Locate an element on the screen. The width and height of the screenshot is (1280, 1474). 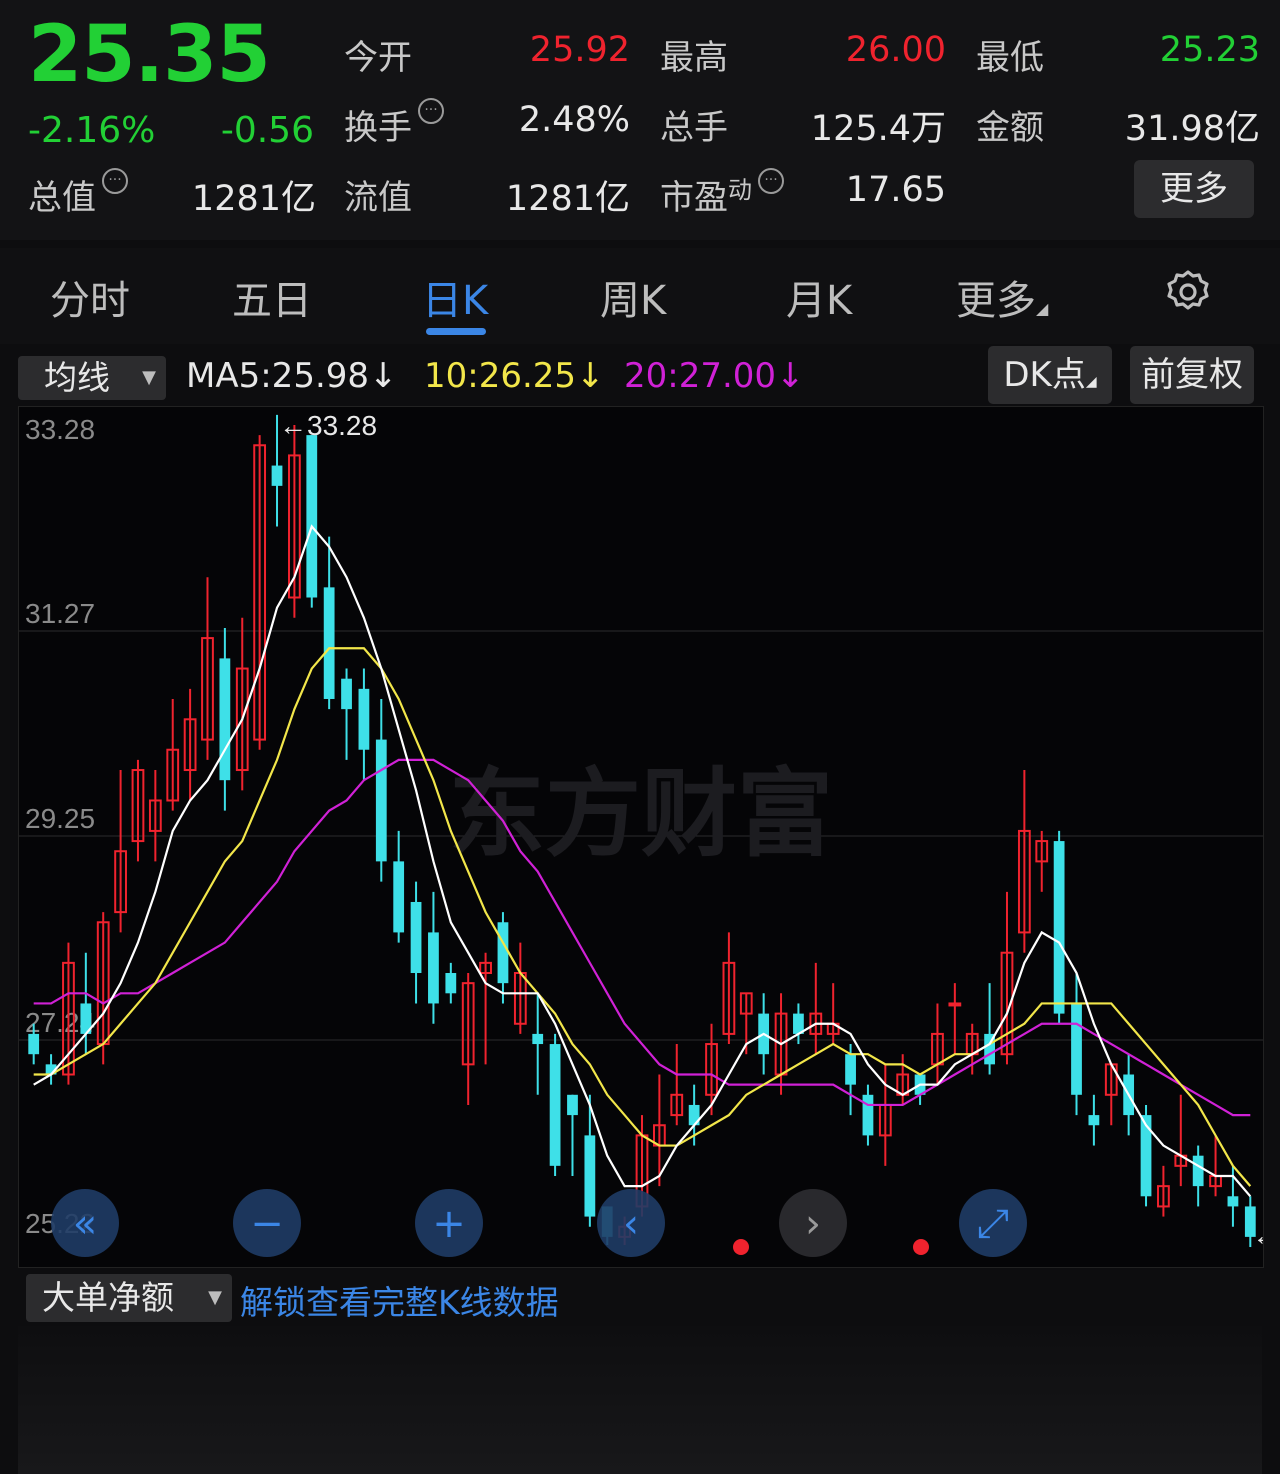
fullscreen-icon-glyph: ⤢ is located at coordinates (993, 1224).